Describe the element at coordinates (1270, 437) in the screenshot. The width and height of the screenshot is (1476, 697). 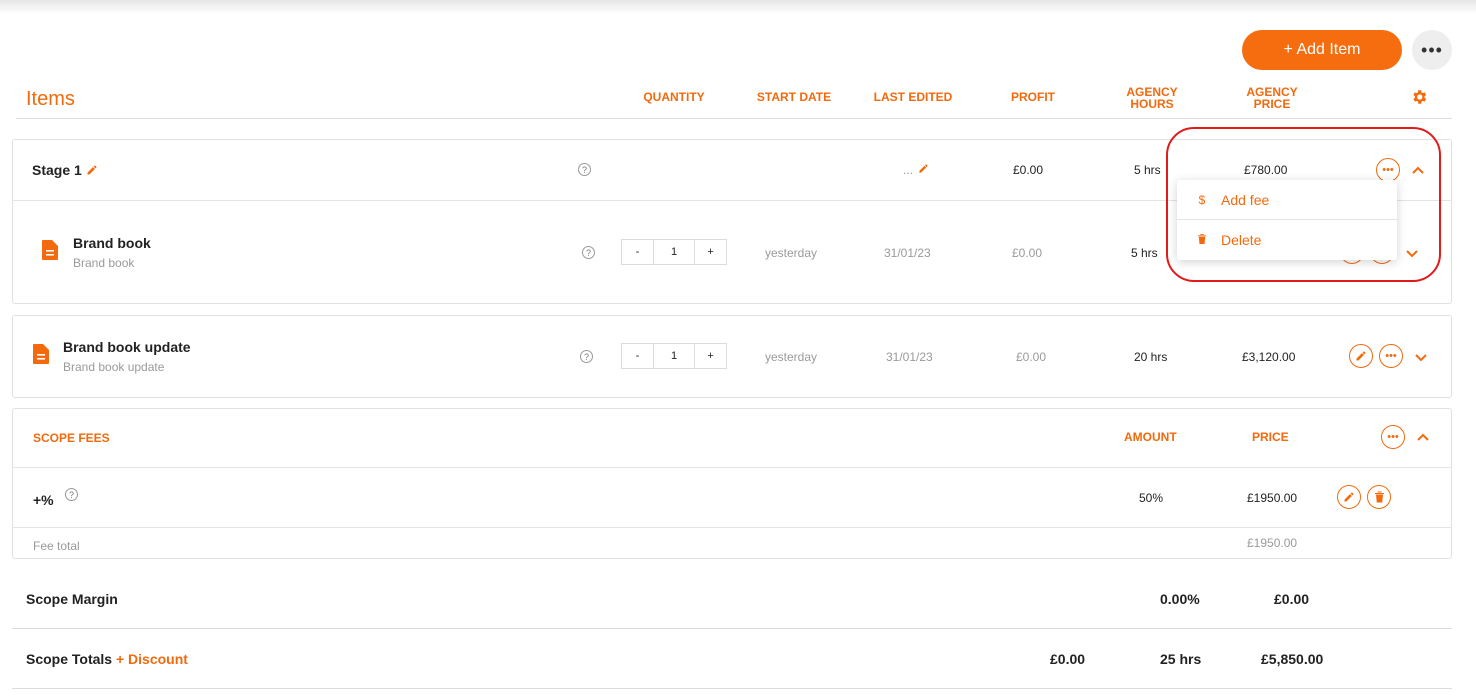
I see `column-price: PRICE` at that location.